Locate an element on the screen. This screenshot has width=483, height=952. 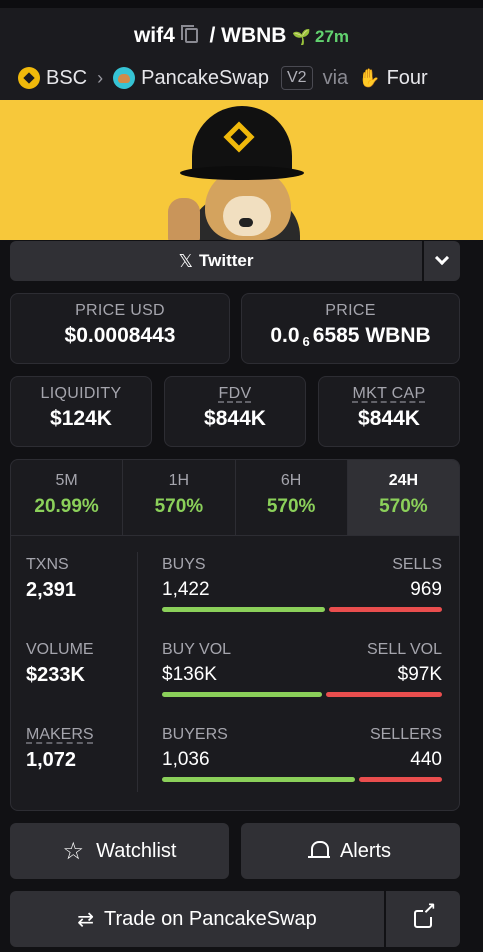
price-usd-card: PRICE USD $0.0008443 is located at coordinates (120, 328).